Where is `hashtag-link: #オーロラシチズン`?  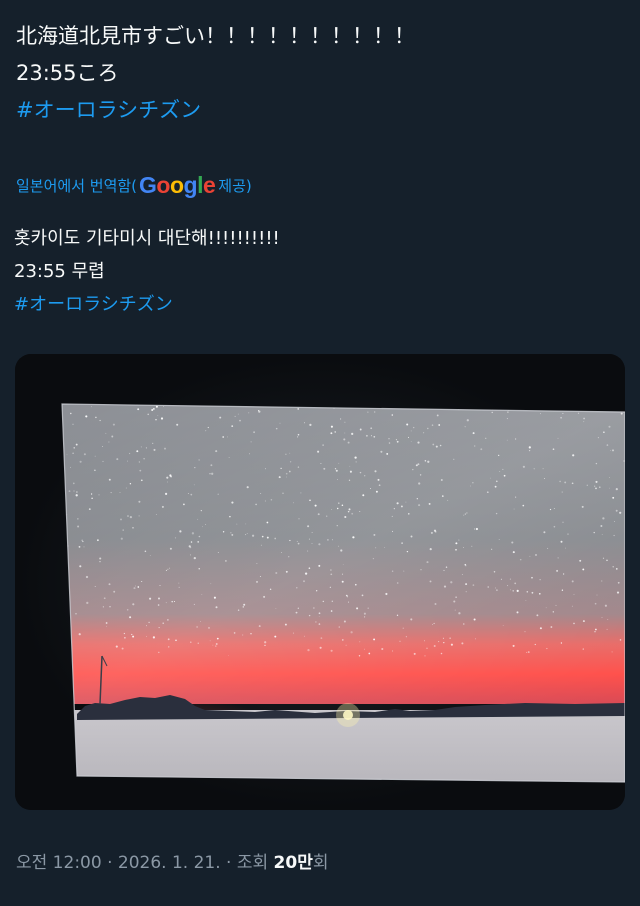 hashtag-link: #オーロラシチズン is located at coordinates (215, 110).